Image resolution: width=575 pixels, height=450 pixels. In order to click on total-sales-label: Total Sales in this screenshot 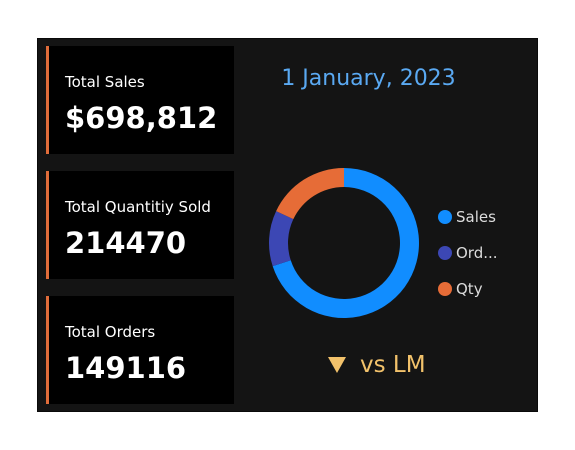, I will do `click(105, 82)`.